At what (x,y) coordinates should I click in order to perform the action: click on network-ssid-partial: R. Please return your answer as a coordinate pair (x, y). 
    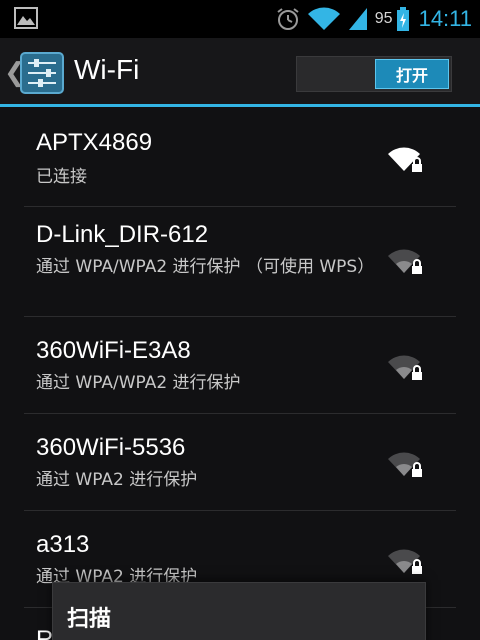
    Looking at the image, I should click on (44, 633).